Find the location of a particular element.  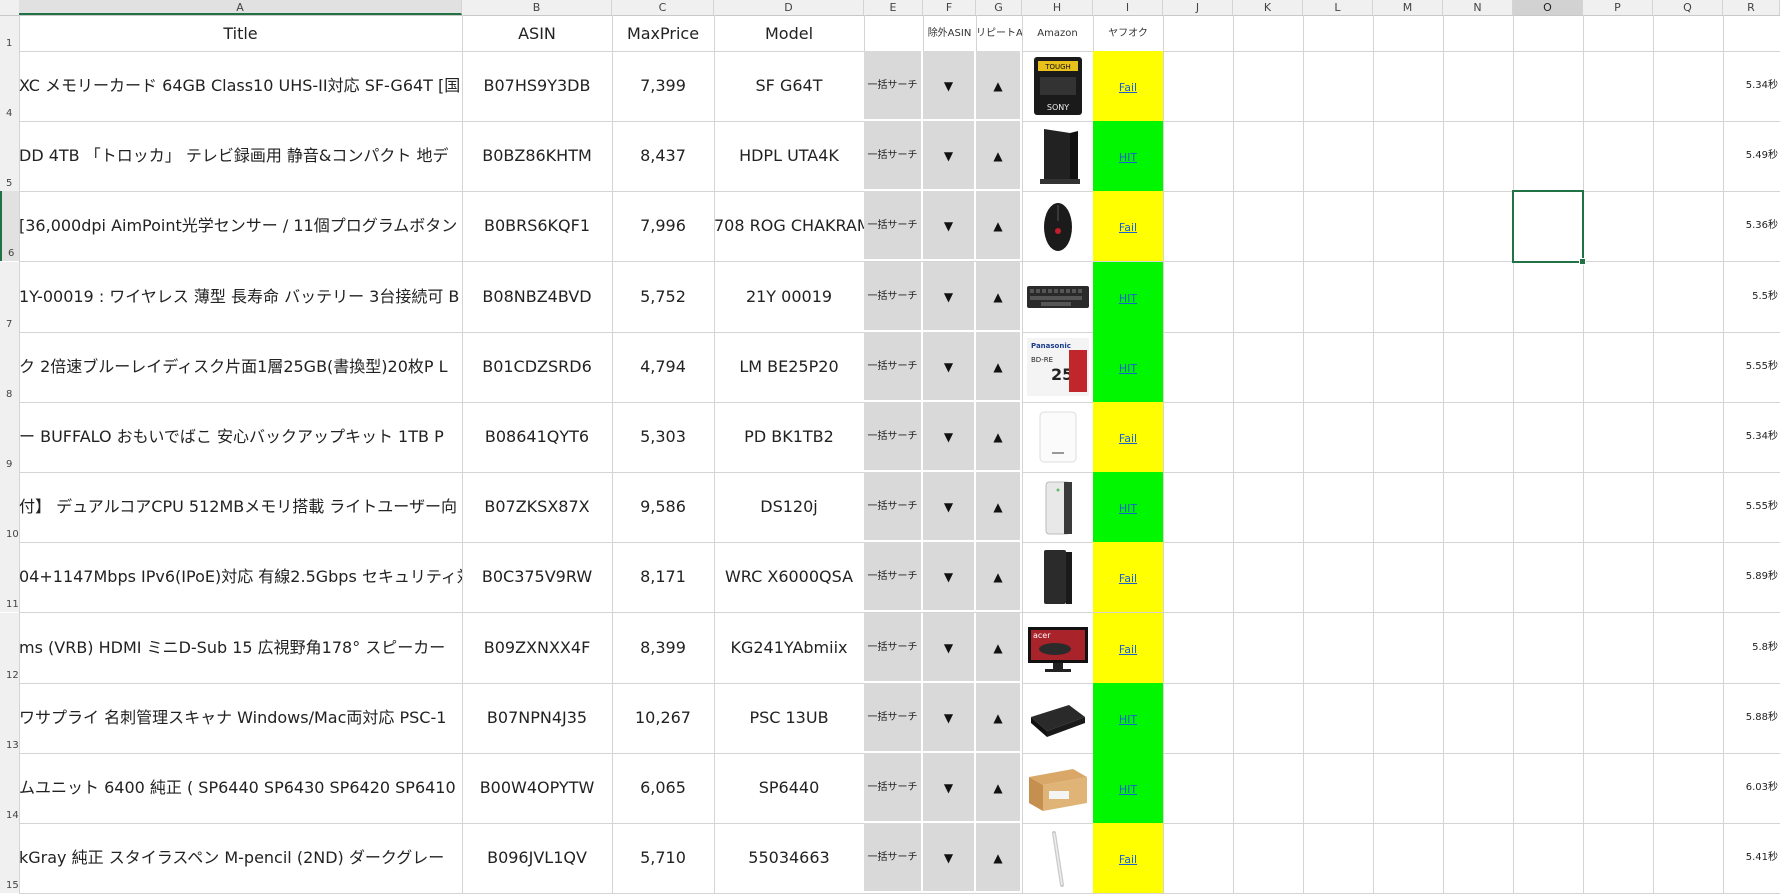

cell-model: SF G64T is located at coordinates (789, 86).